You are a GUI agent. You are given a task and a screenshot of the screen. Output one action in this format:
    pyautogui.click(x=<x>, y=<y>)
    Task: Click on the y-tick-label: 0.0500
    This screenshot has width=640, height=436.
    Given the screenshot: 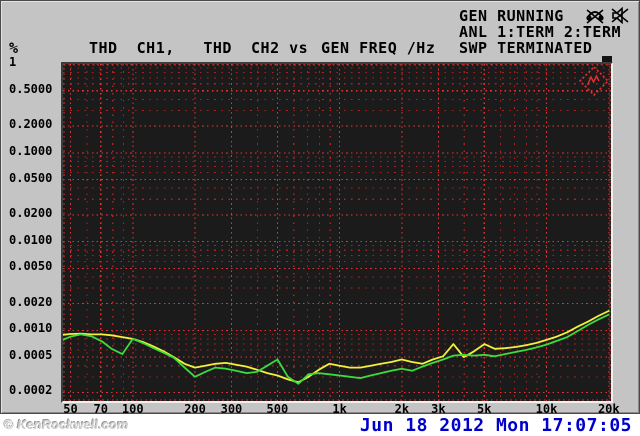 What is the action you would take?
    pyautogui.click(x=31, y=177)
    